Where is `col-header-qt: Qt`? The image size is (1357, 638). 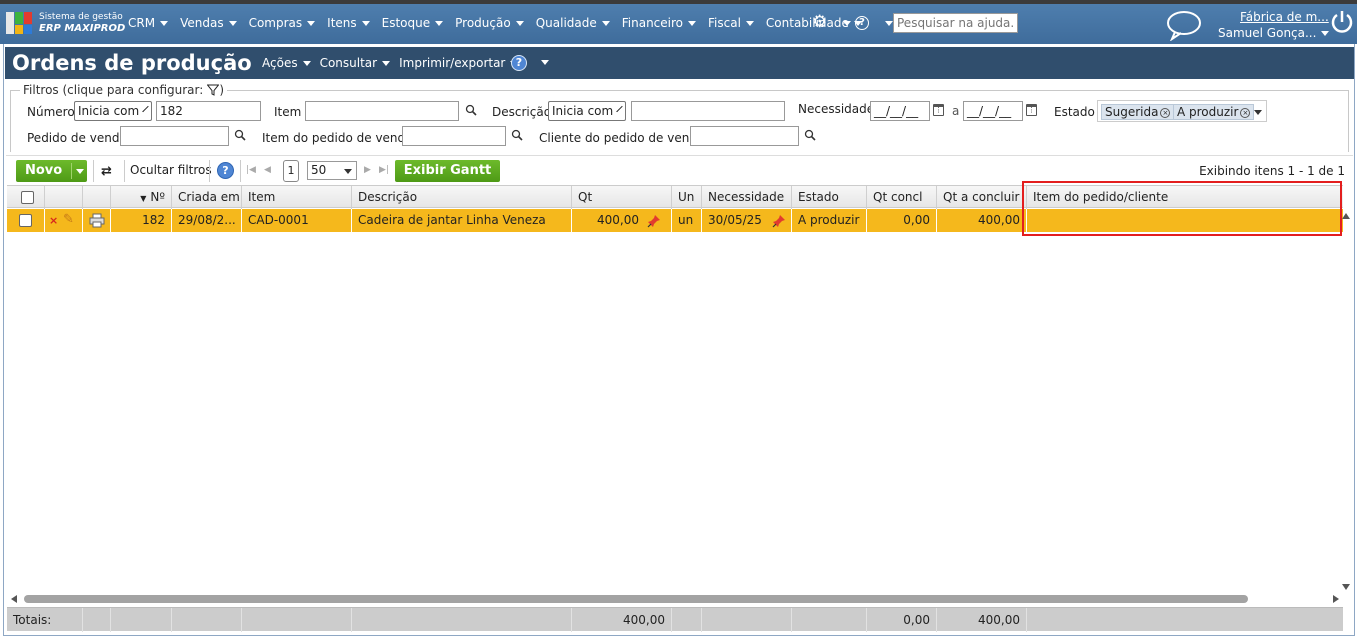 col-header-qt: Qt is located at coordinates (622, 197).